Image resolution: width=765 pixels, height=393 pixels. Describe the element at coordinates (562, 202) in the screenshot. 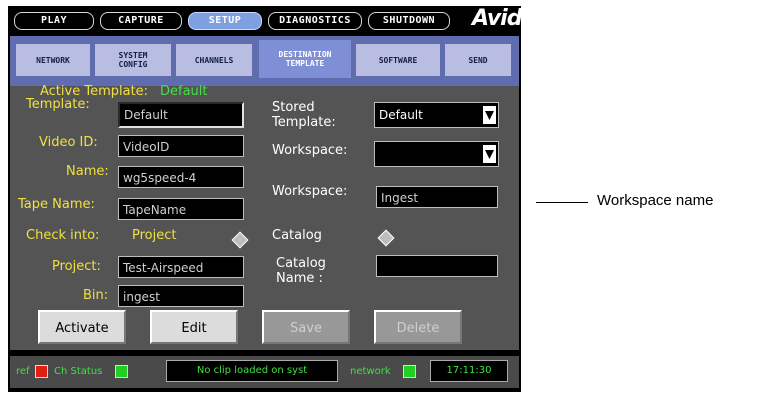

I see `callout-leader-line` at that location.